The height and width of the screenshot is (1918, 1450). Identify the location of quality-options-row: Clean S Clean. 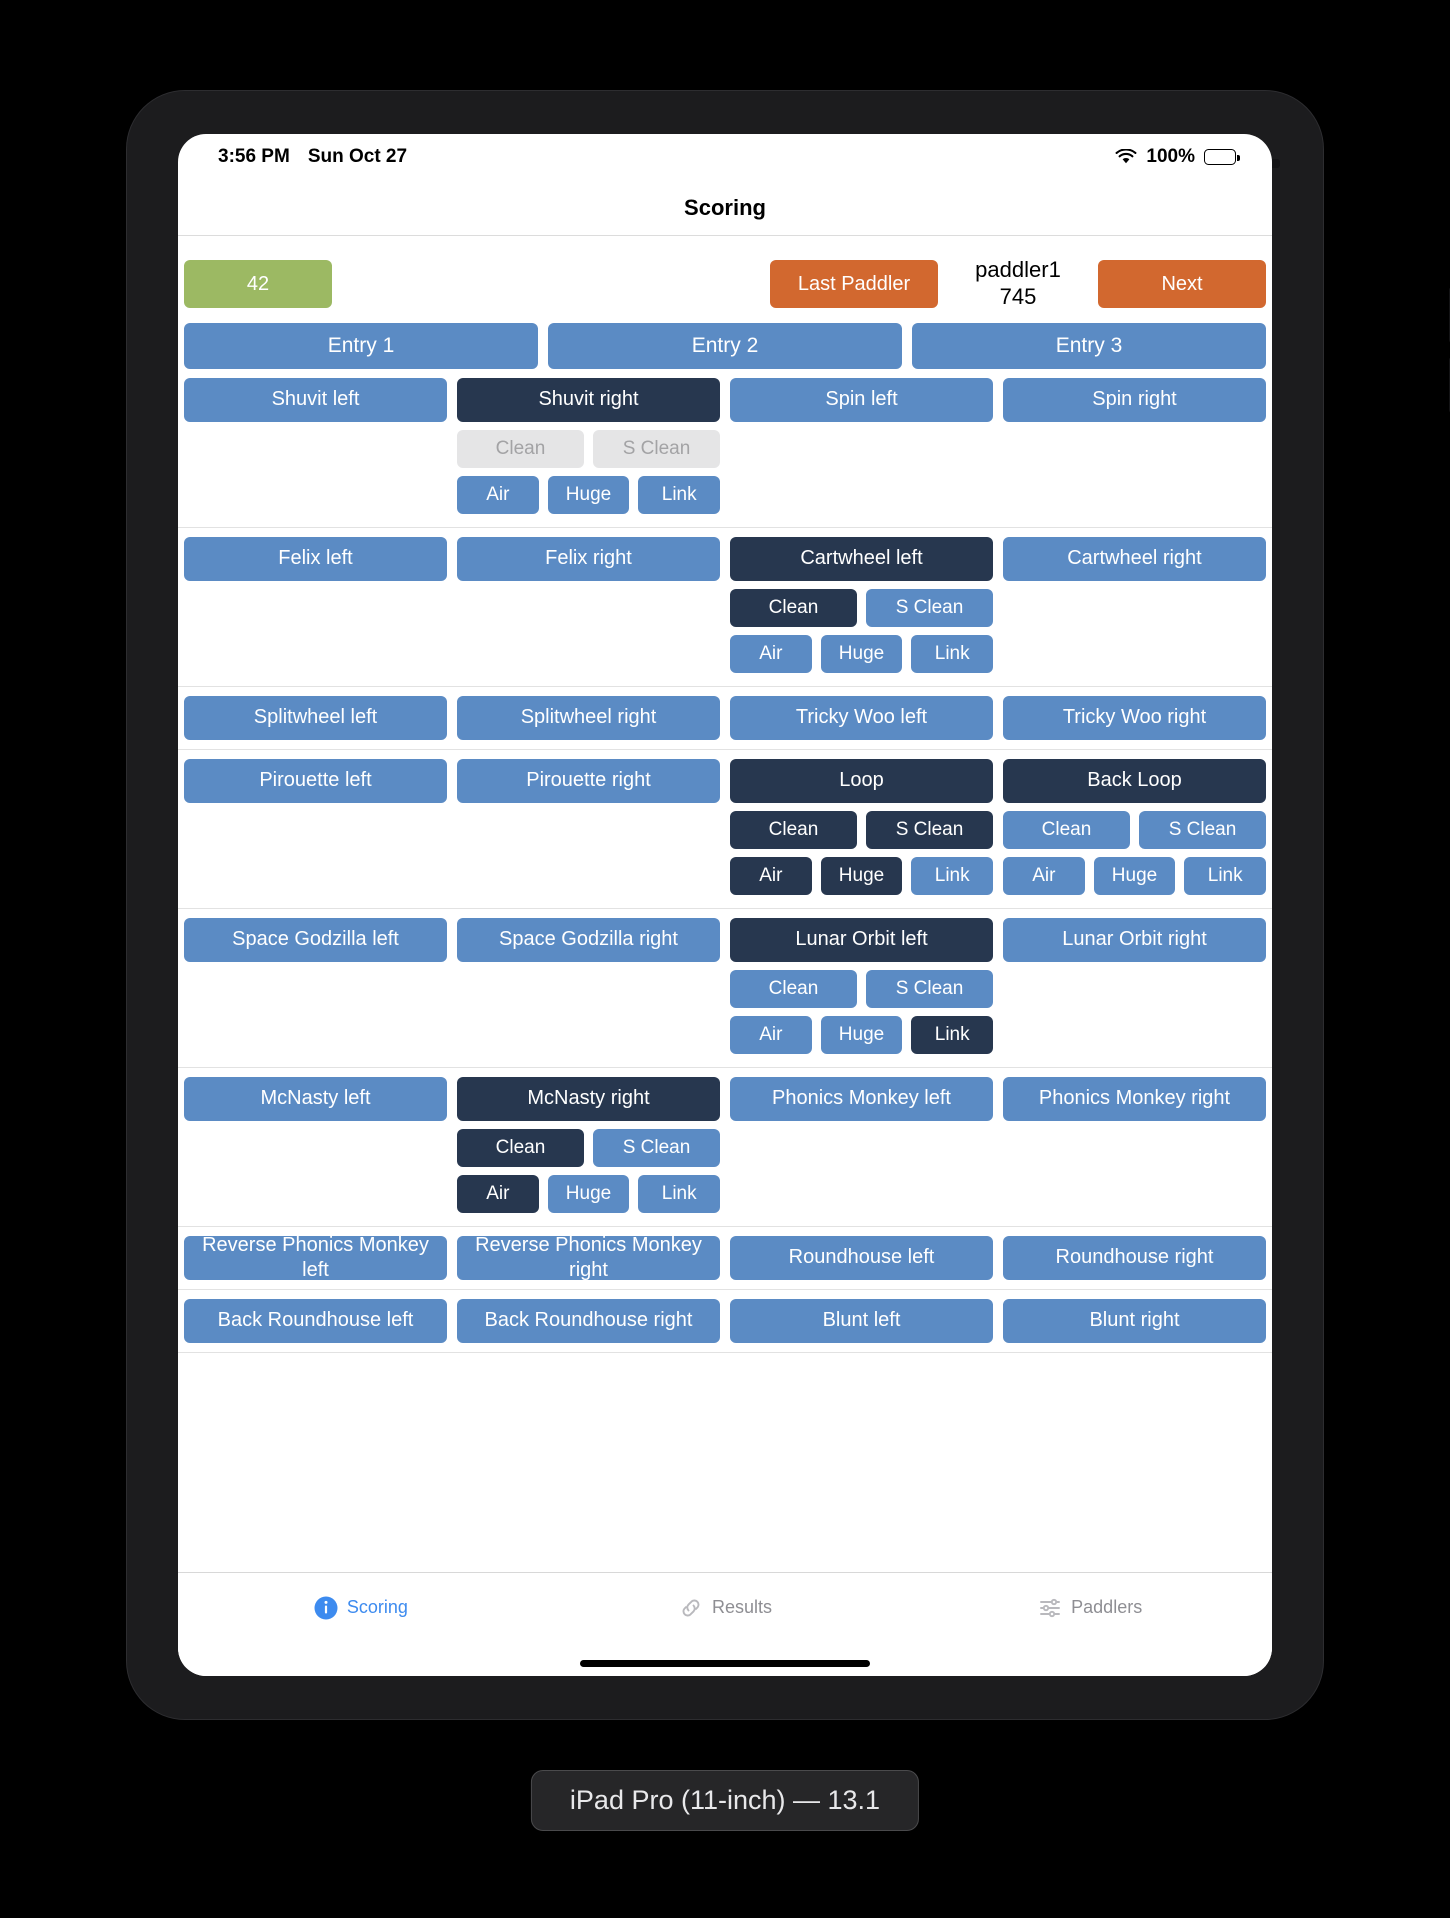
(588, 1147).